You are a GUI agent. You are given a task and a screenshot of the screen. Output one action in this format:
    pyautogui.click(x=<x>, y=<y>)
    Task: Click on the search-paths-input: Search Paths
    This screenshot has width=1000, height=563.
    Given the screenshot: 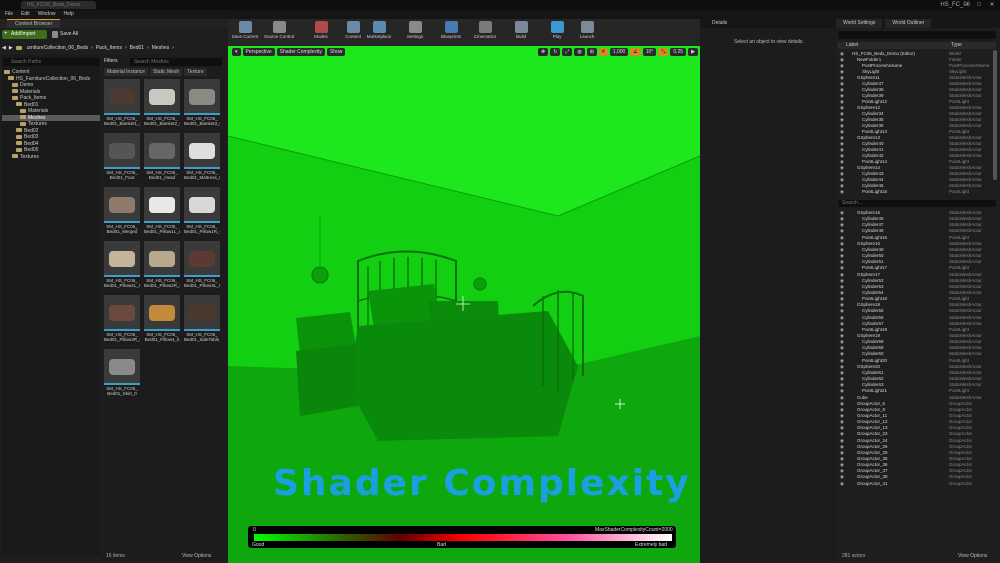 What is the action you would take?
    pyautogui.click(x=51, y=62)
    